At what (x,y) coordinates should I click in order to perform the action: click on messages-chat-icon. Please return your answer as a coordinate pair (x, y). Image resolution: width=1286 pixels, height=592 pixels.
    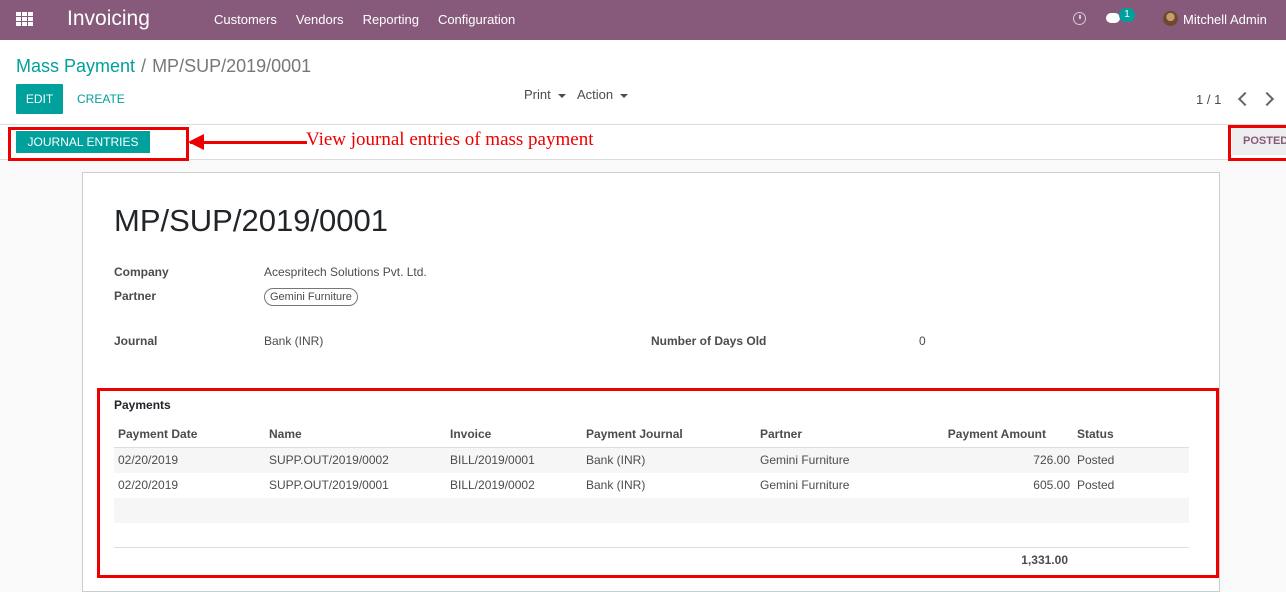
    Looking at the image, I should click on (1113, 18).